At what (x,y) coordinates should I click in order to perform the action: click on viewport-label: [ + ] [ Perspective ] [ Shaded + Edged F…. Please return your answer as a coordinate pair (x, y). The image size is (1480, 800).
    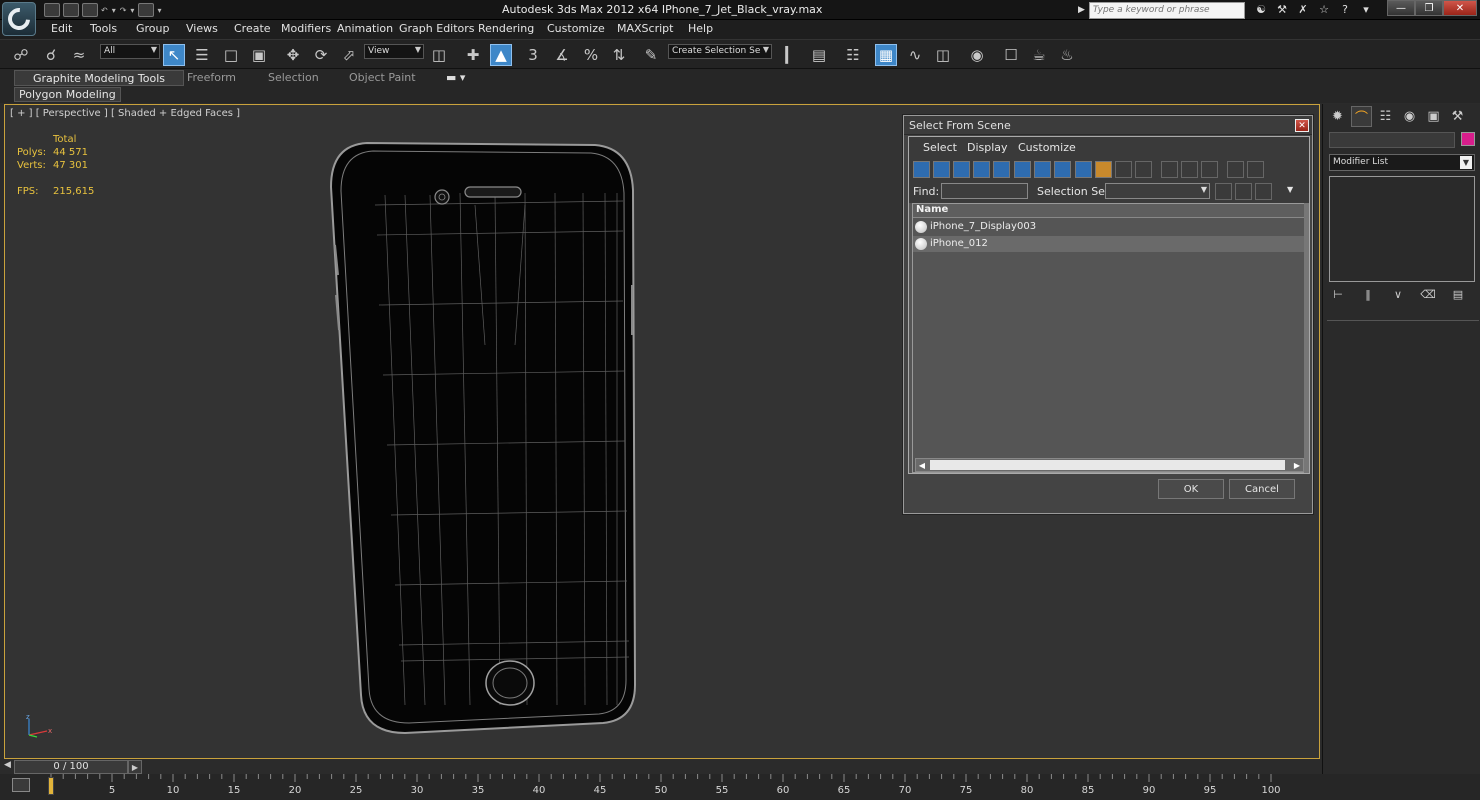
    Looking at the image, I should click on (125, 113).